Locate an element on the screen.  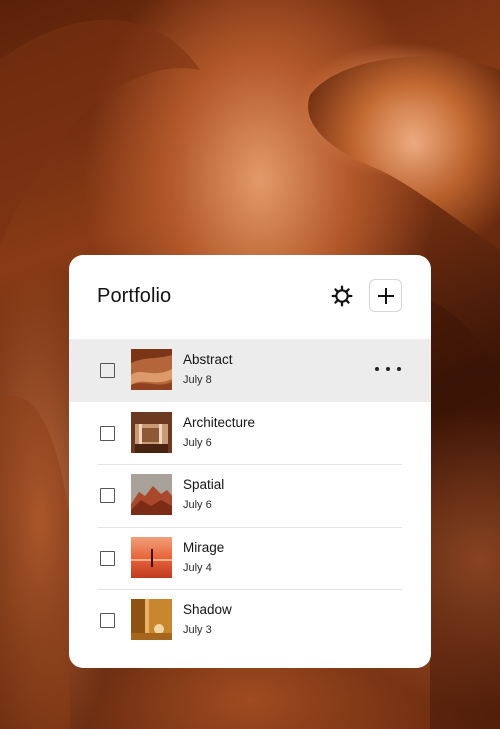
list-item: Abstract July 8 is located at coordinates (250, 370).